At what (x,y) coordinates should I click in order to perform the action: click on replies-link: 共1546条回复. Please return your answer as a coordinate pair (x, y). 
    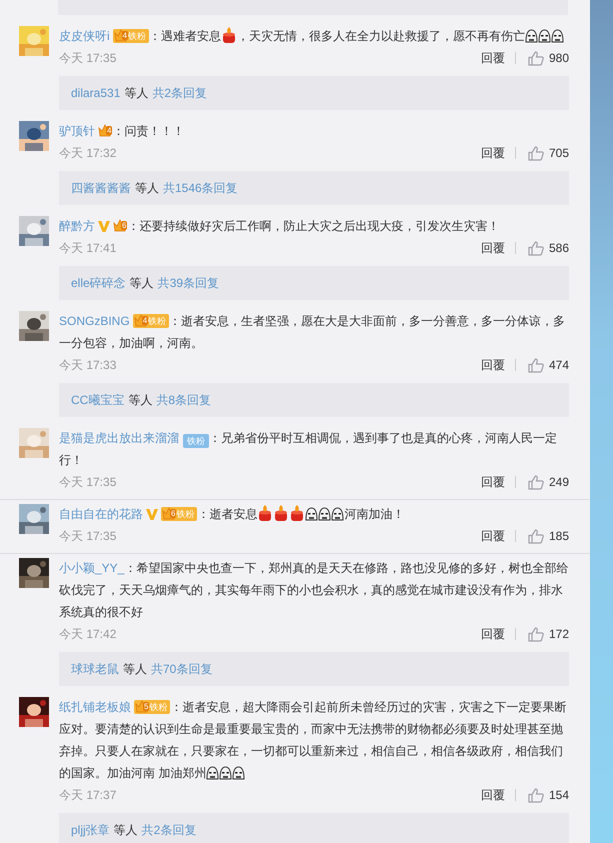
    Looking at the image, I should click on (200, 188).